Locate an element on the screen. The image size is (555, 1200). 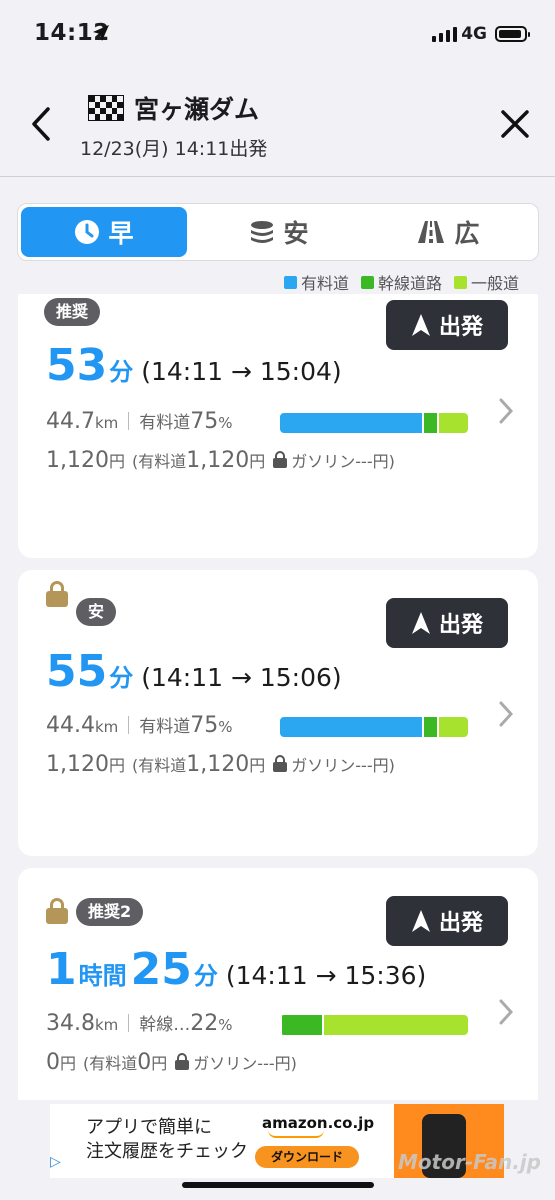
legend-label: 有料道 is located at coordinates (324, 283).